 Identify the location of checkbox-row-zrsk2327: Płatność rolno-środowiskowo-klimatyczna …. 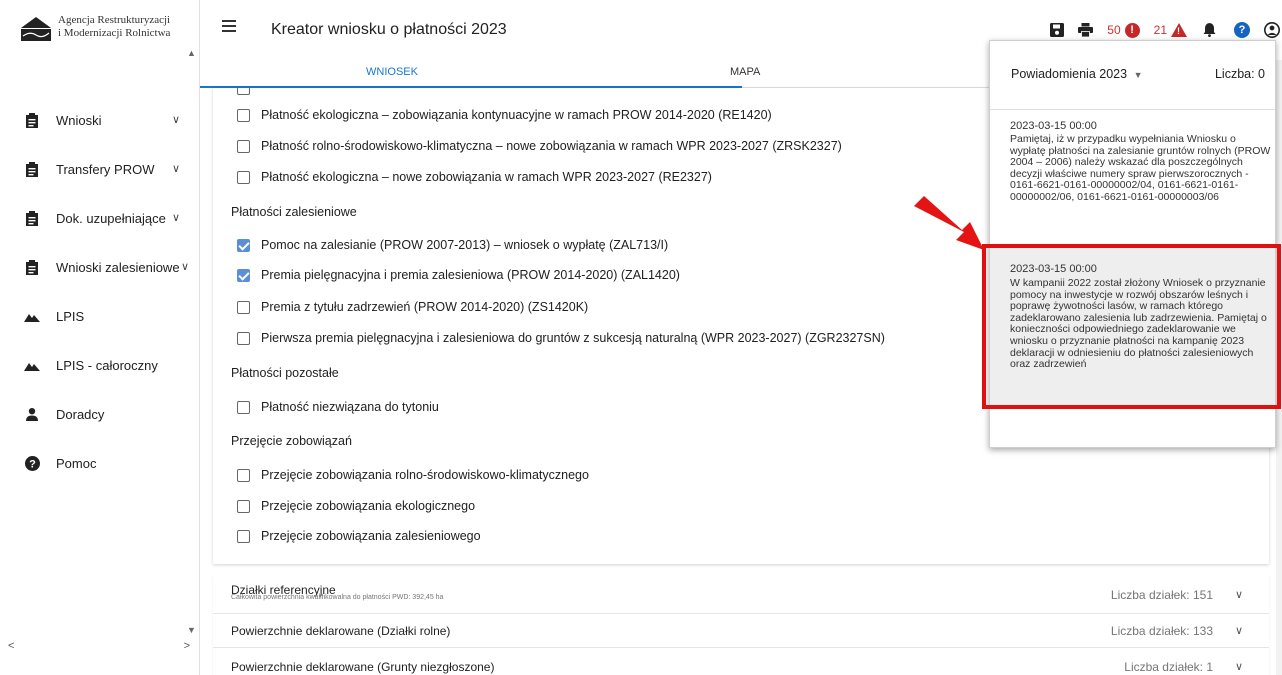
(539, 146).